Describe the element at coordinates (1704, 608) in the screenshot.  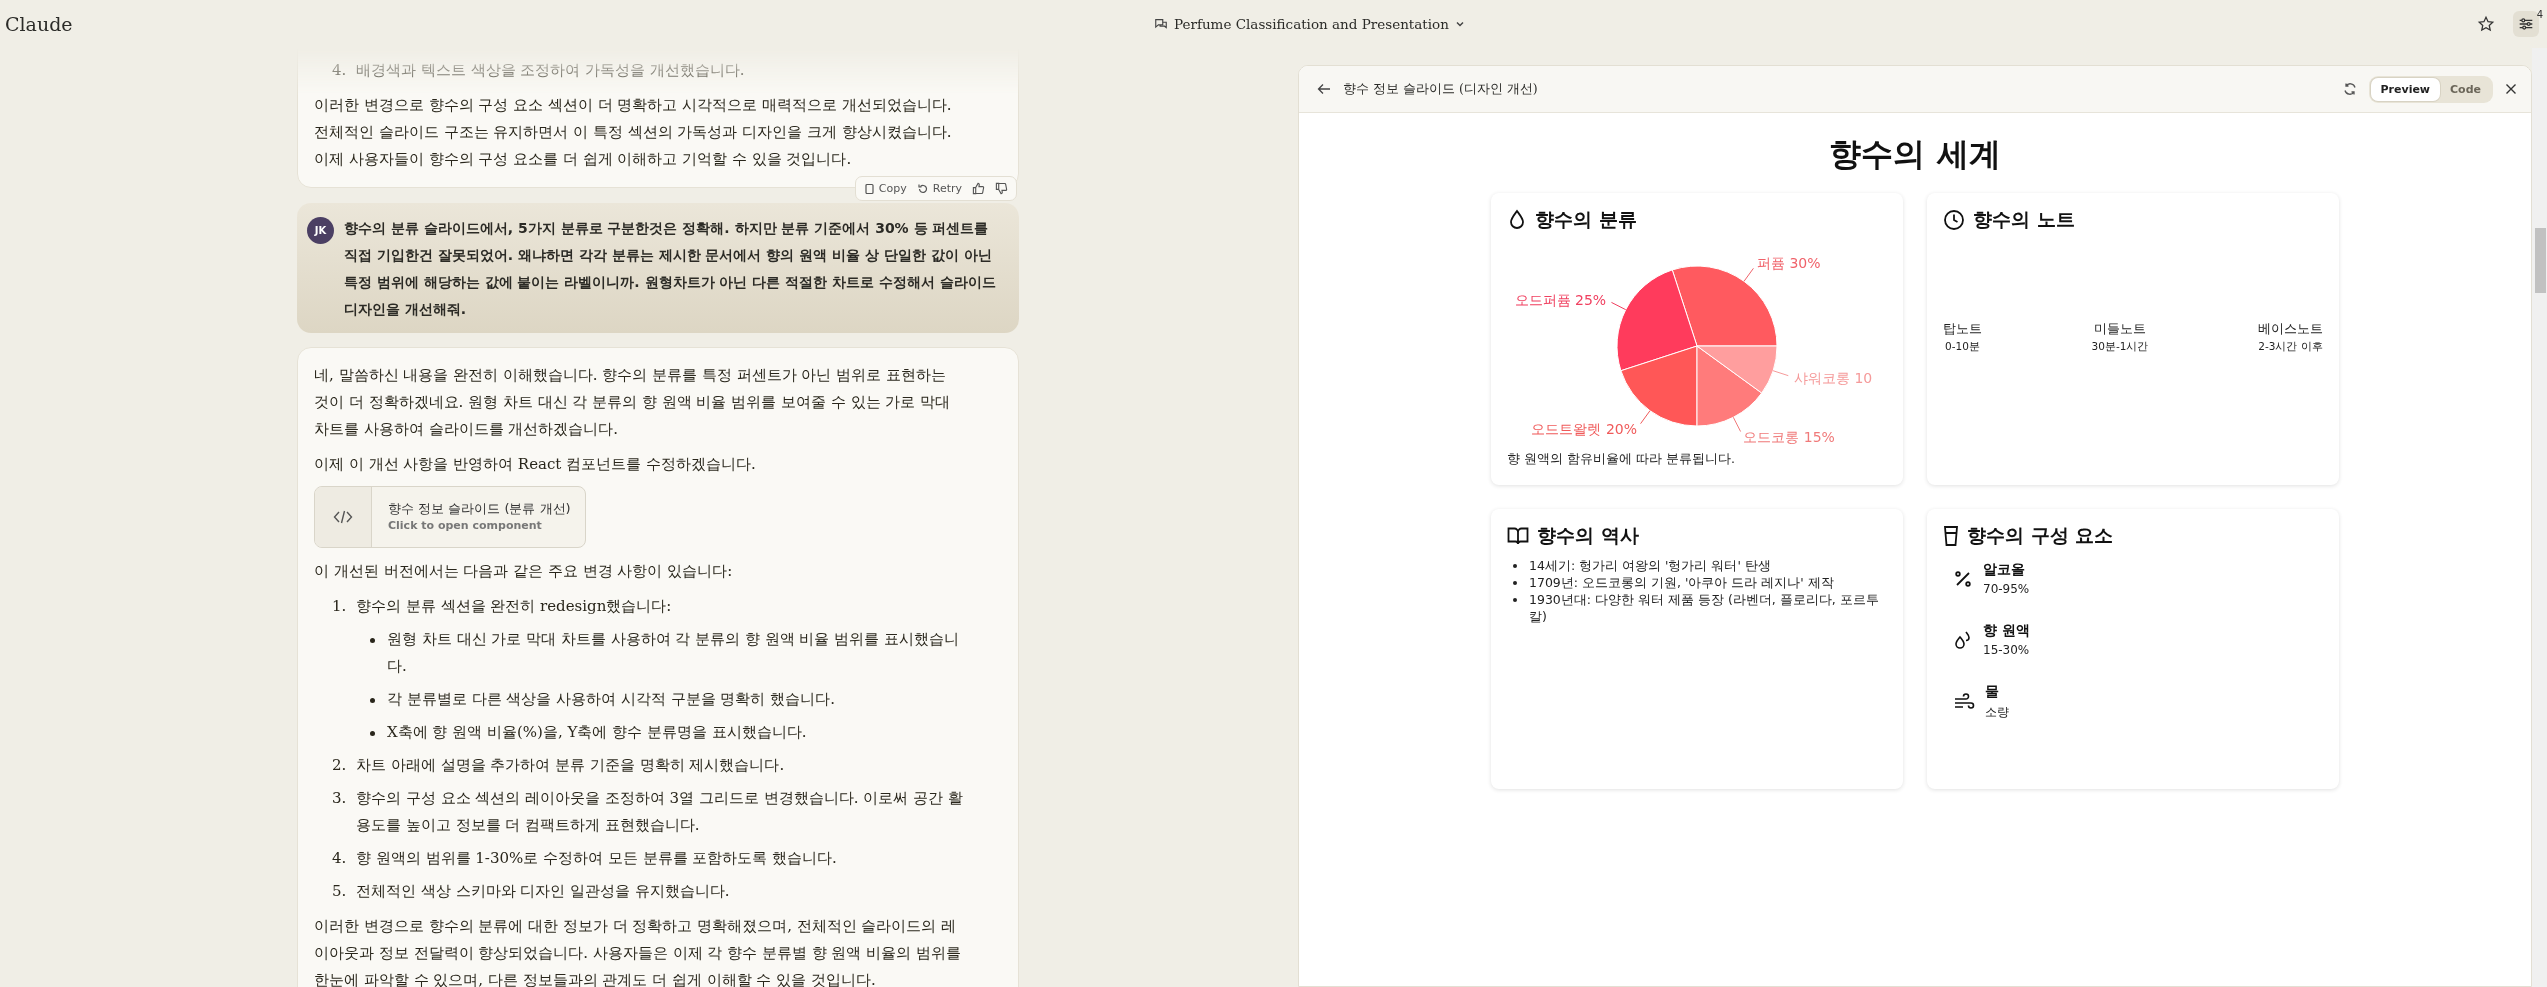
I see `history-item: 1930년대: 다양한 워터 제품 등장 (라벤더, 플로리다, 포르투칼)` at that location.